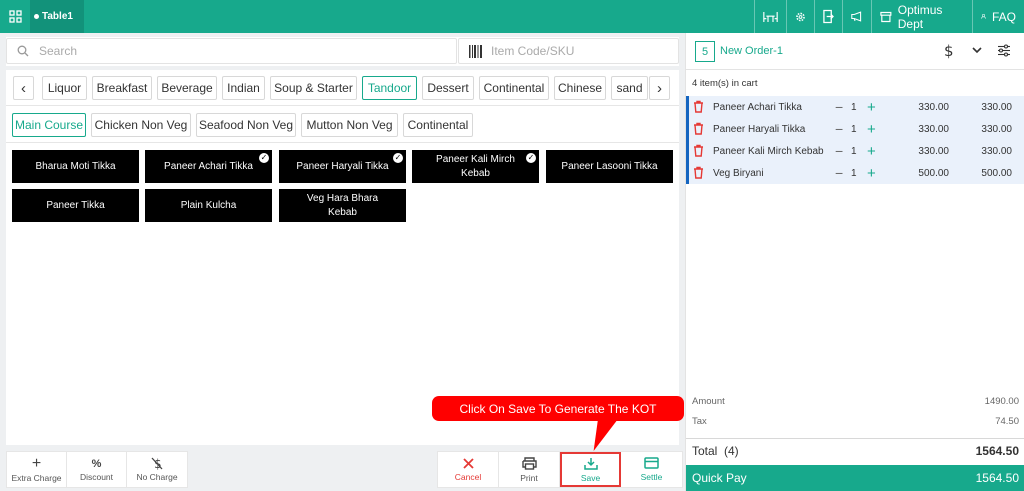  Describe the element at coordinates (609, 166) in the screenshot. I see `menu-item: Paneer Lasooni Tikka` at that location.